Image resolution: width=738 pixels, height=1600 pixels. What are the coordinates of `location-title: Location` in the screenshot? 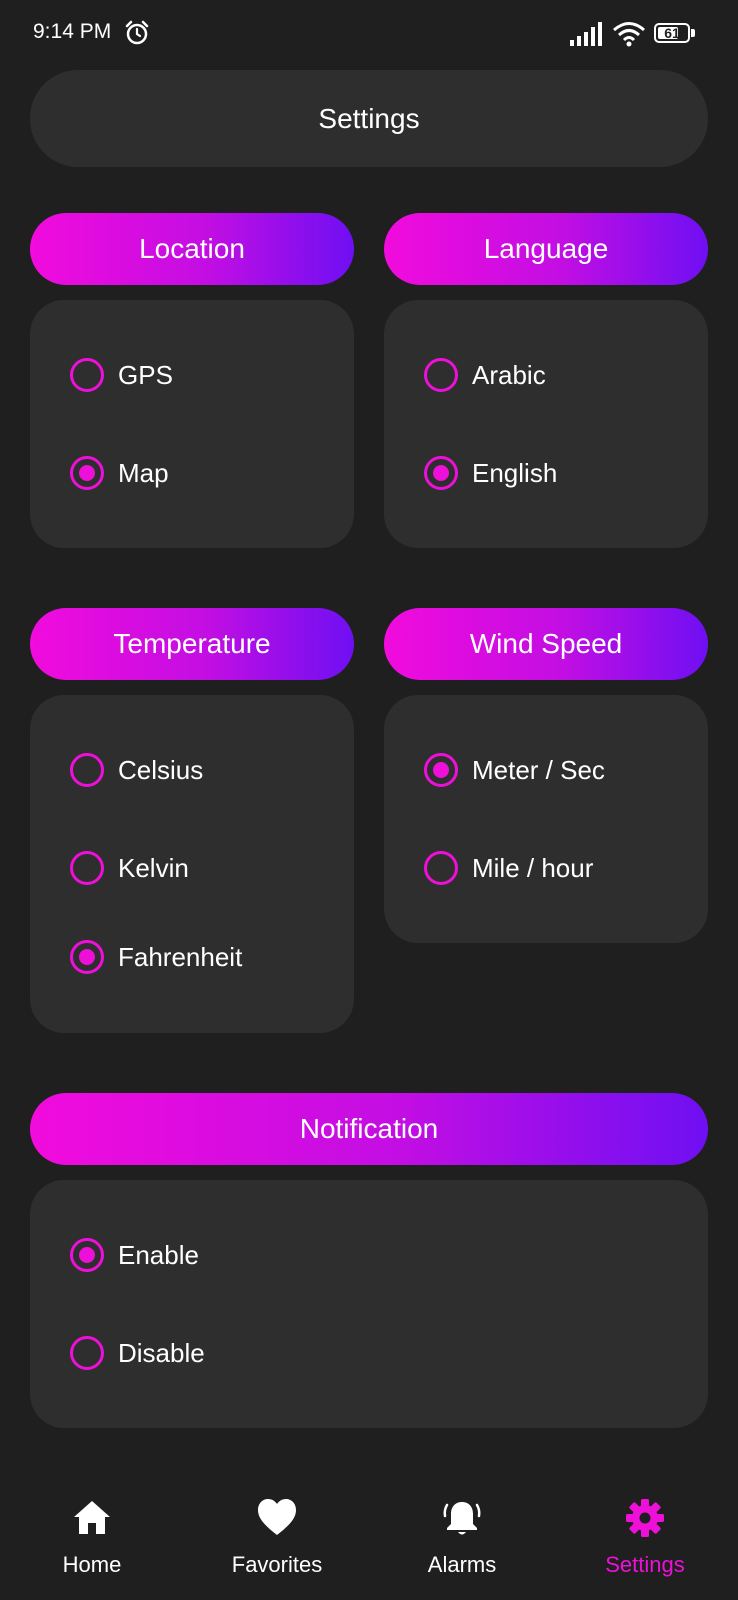 It's located at (192, 248).